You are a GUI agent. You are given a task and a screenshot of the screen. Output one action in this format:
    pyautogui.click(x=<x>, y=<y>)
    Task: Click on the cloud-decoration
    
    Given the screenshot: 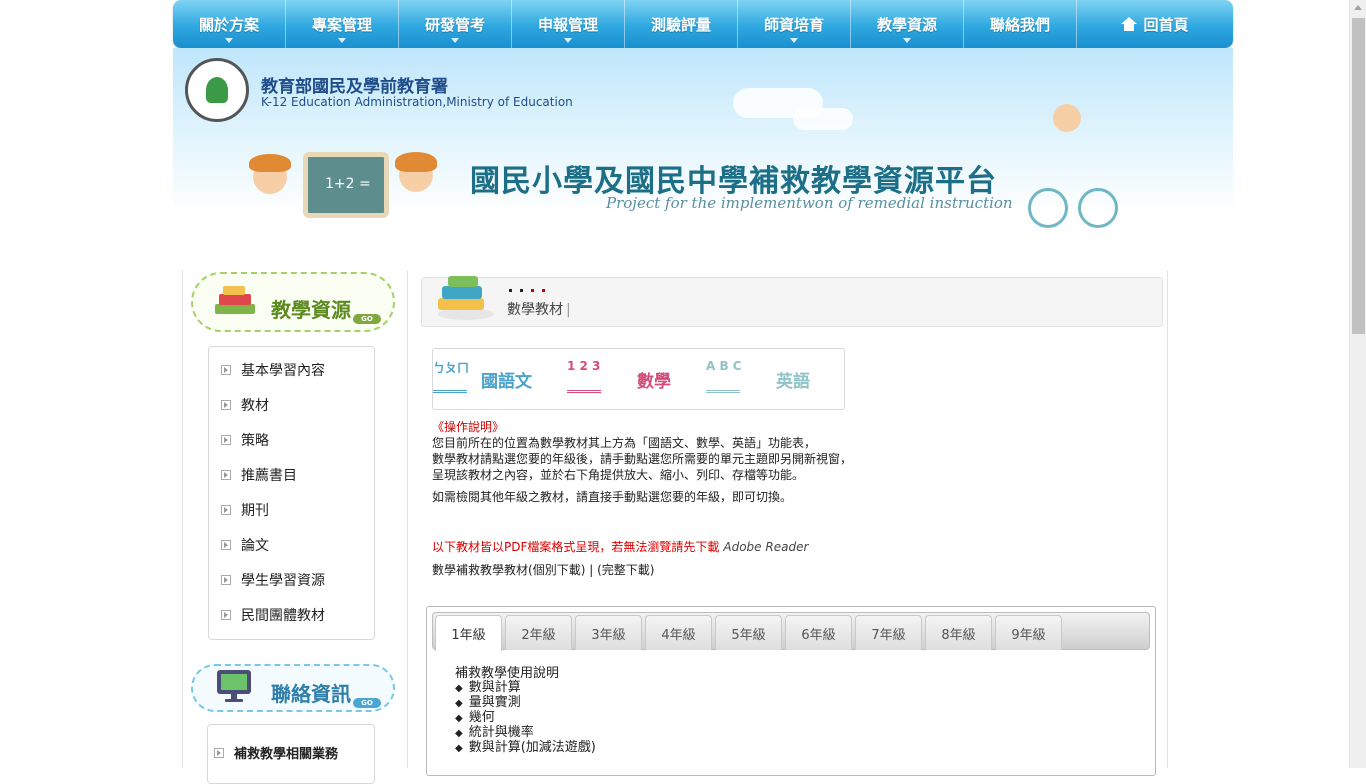 What is the action you would take?
    pyautogui.click(x=823, y=119)
    